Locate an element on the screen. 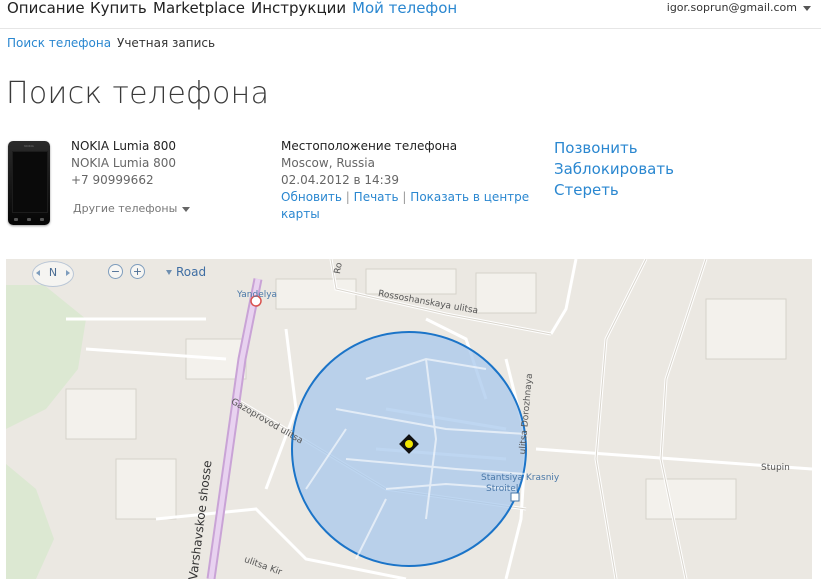 This screenshot has height=579, width=821. page-title: Поиск телефона is located at coordinates (138, 93).